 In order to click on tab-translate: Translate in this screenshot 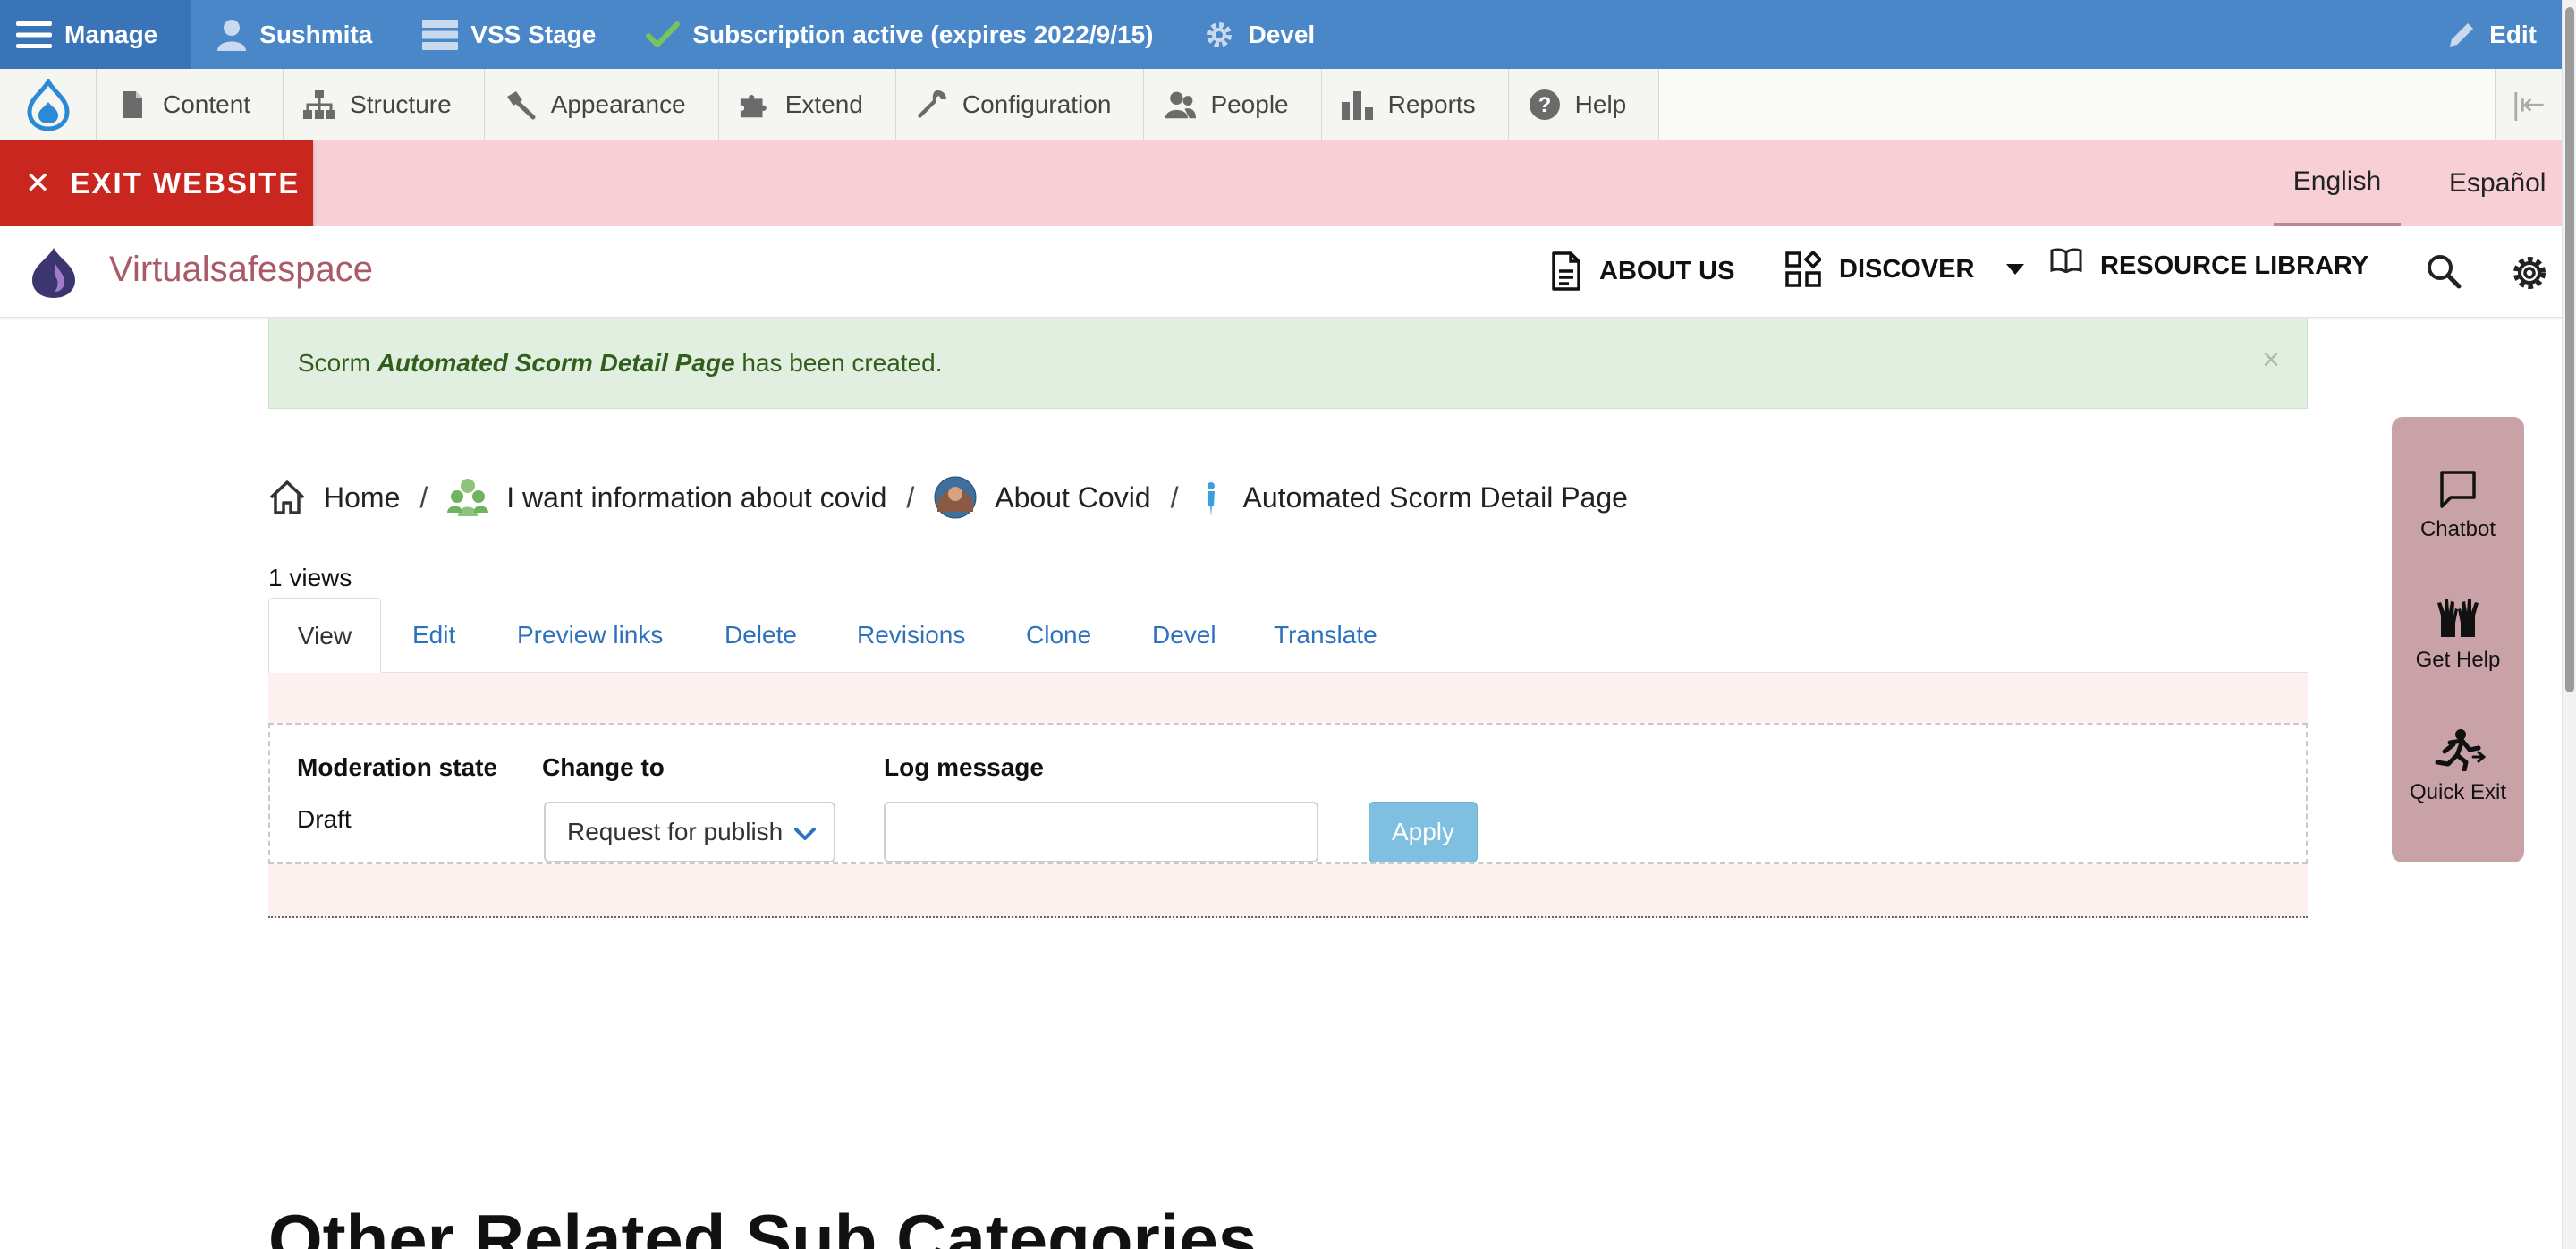, I will do `click(1325, 635)`.